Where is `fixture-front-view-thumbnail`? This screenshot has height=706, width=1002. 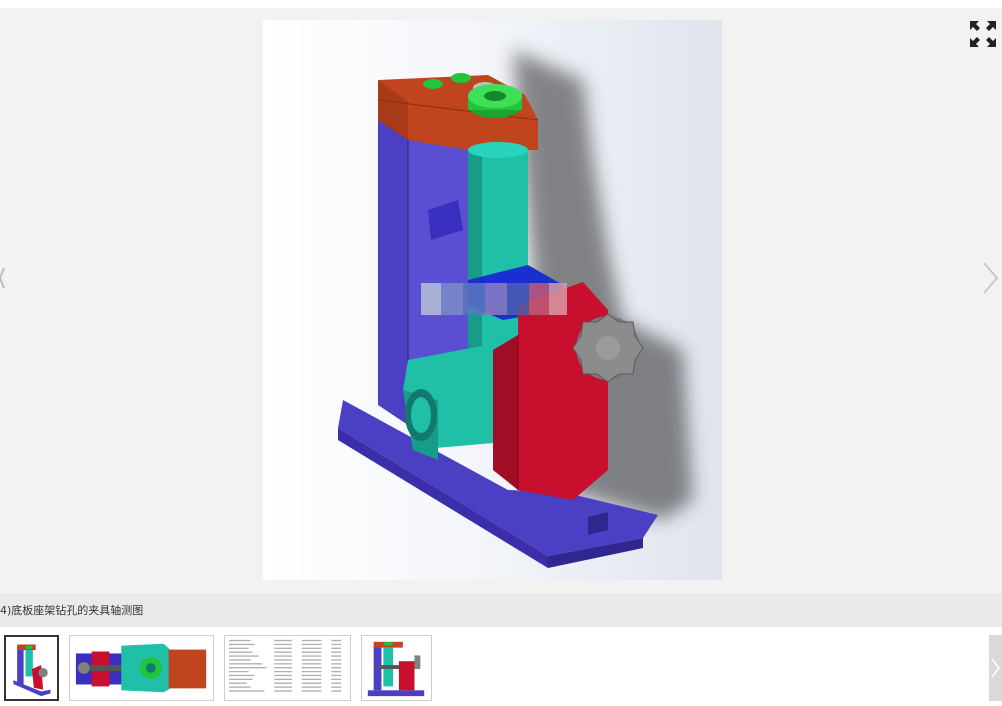 fixture-front-view-thumbnail is located at coordinates (396, 668).